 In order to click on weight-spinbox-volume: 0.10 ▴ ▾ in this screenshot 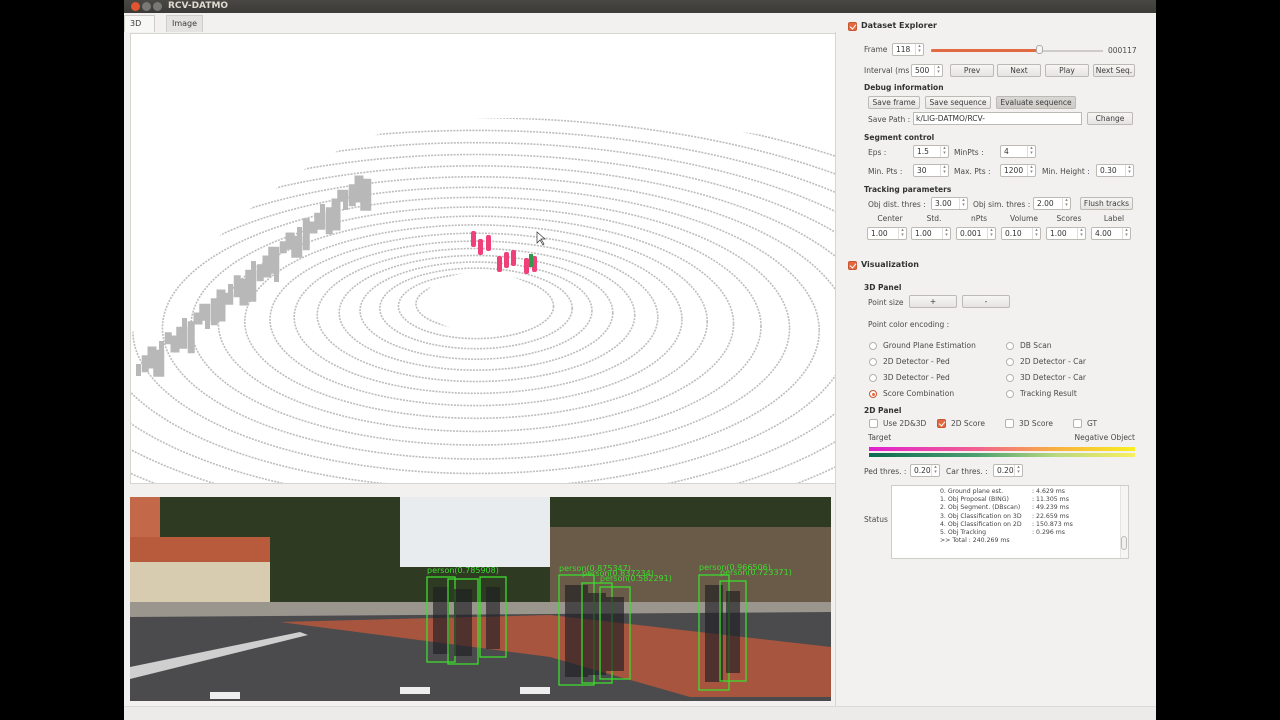, I will do `click(1021, 233)`.